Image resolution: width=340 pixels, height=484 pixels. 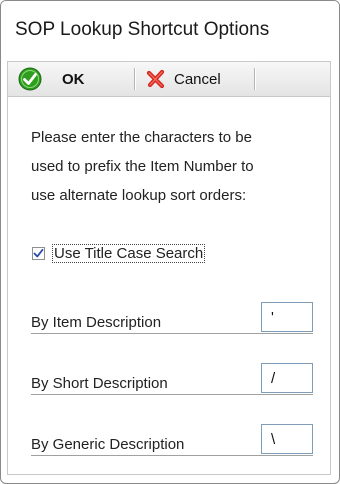 What do you see at coordinates (172, 379) in the screenshot?
I see `short-description-row: By Short Description` at bounding box center [172, 379].